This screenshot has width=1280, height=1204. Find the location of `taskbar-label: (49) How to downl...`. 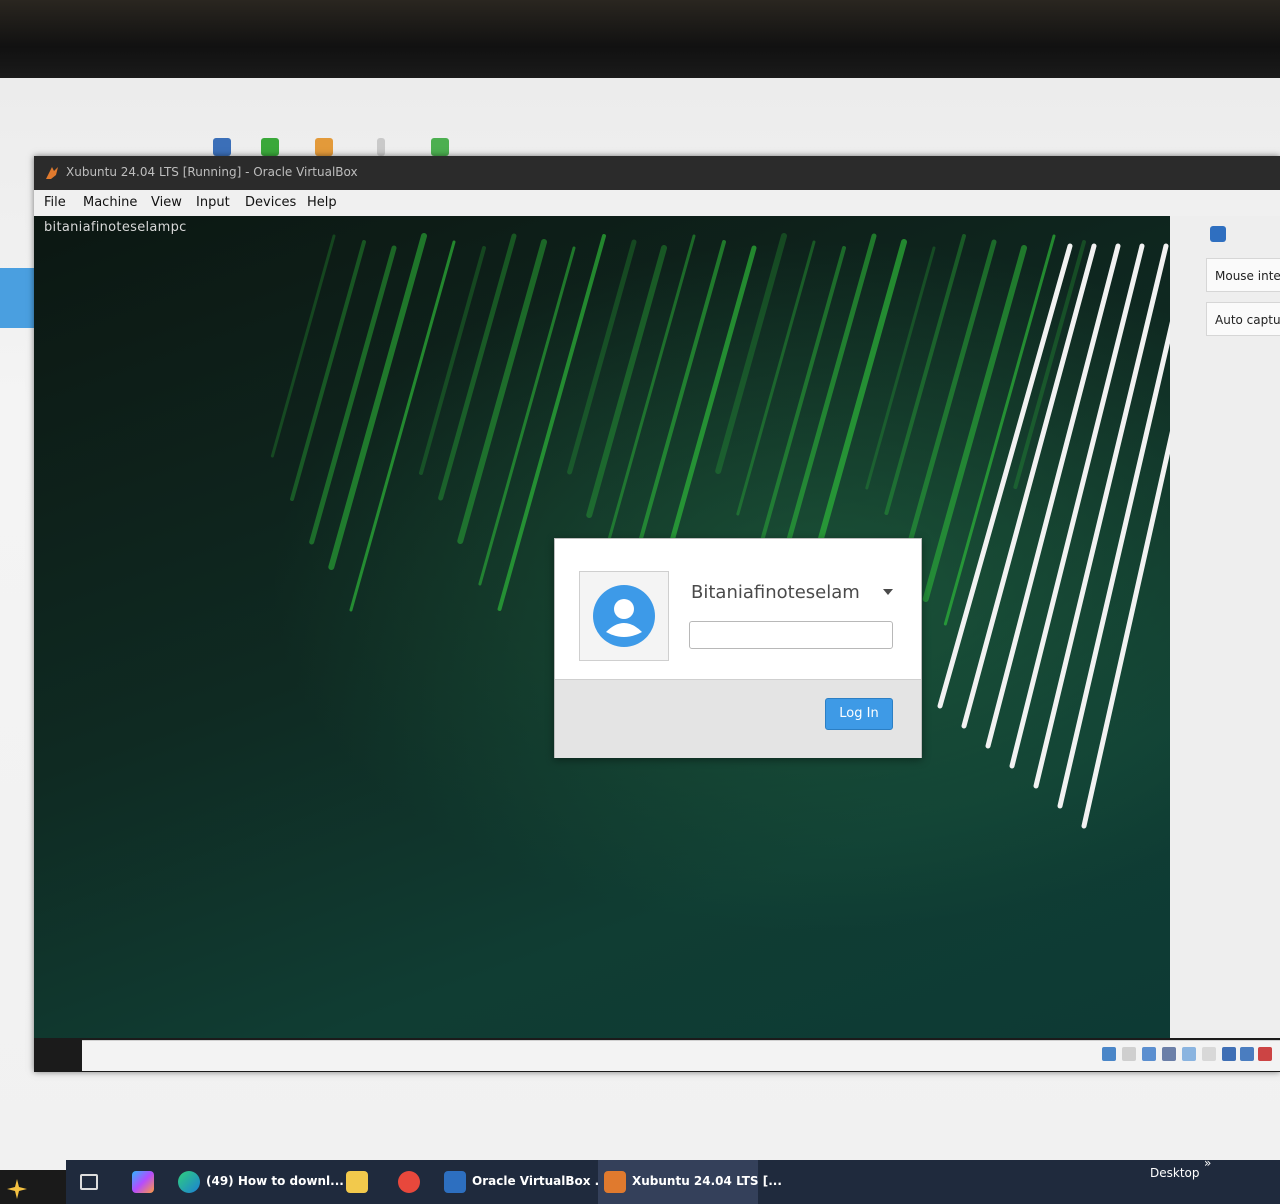

taskbar-label: (49) How to downl... is located at coordinates (275, 1181).